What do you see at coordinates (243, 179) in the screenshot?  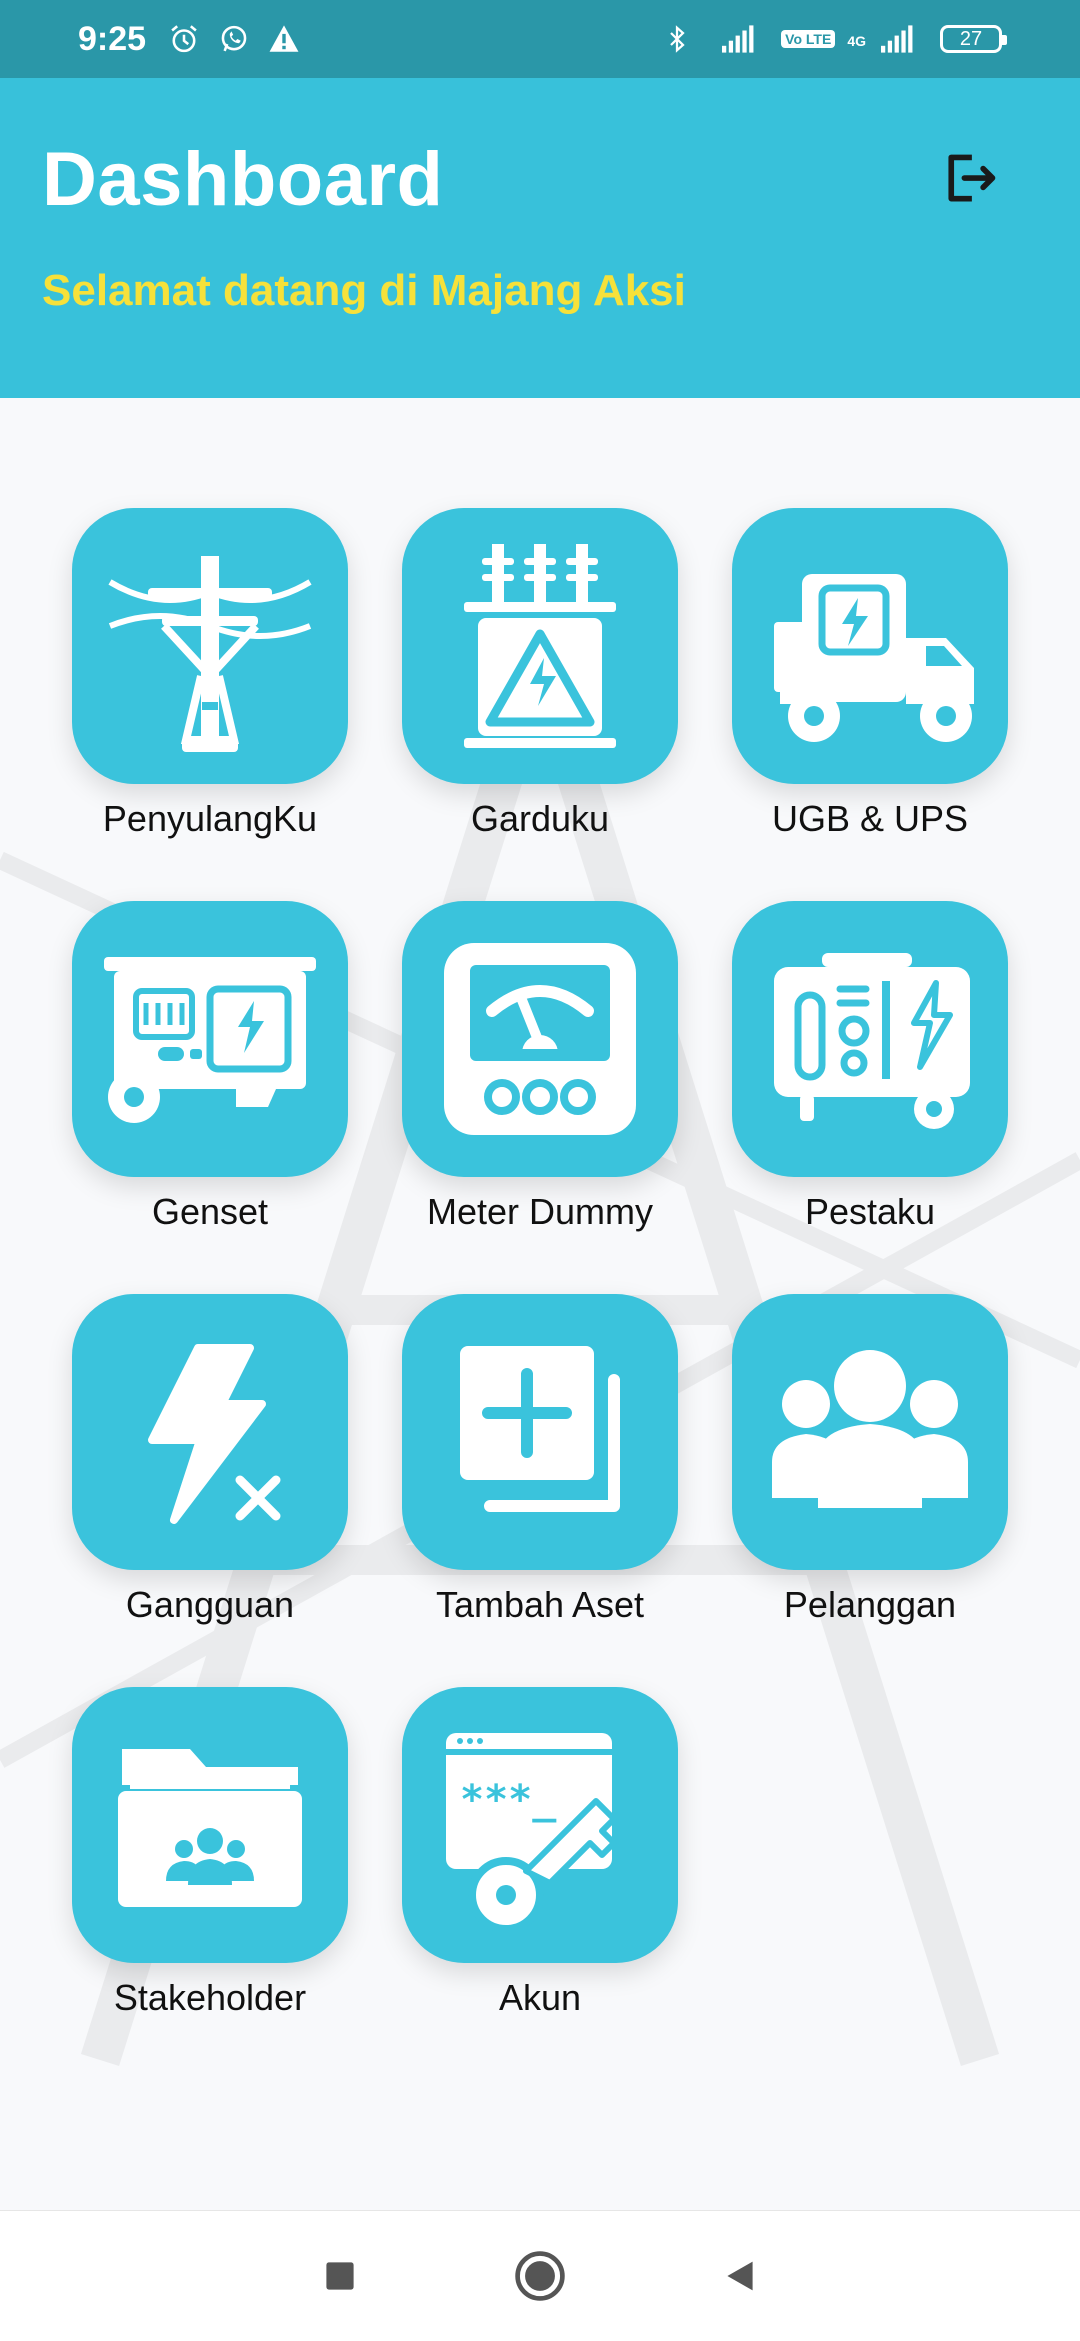 I see `page-title: Dashboard` at bounding box center [243, 179].